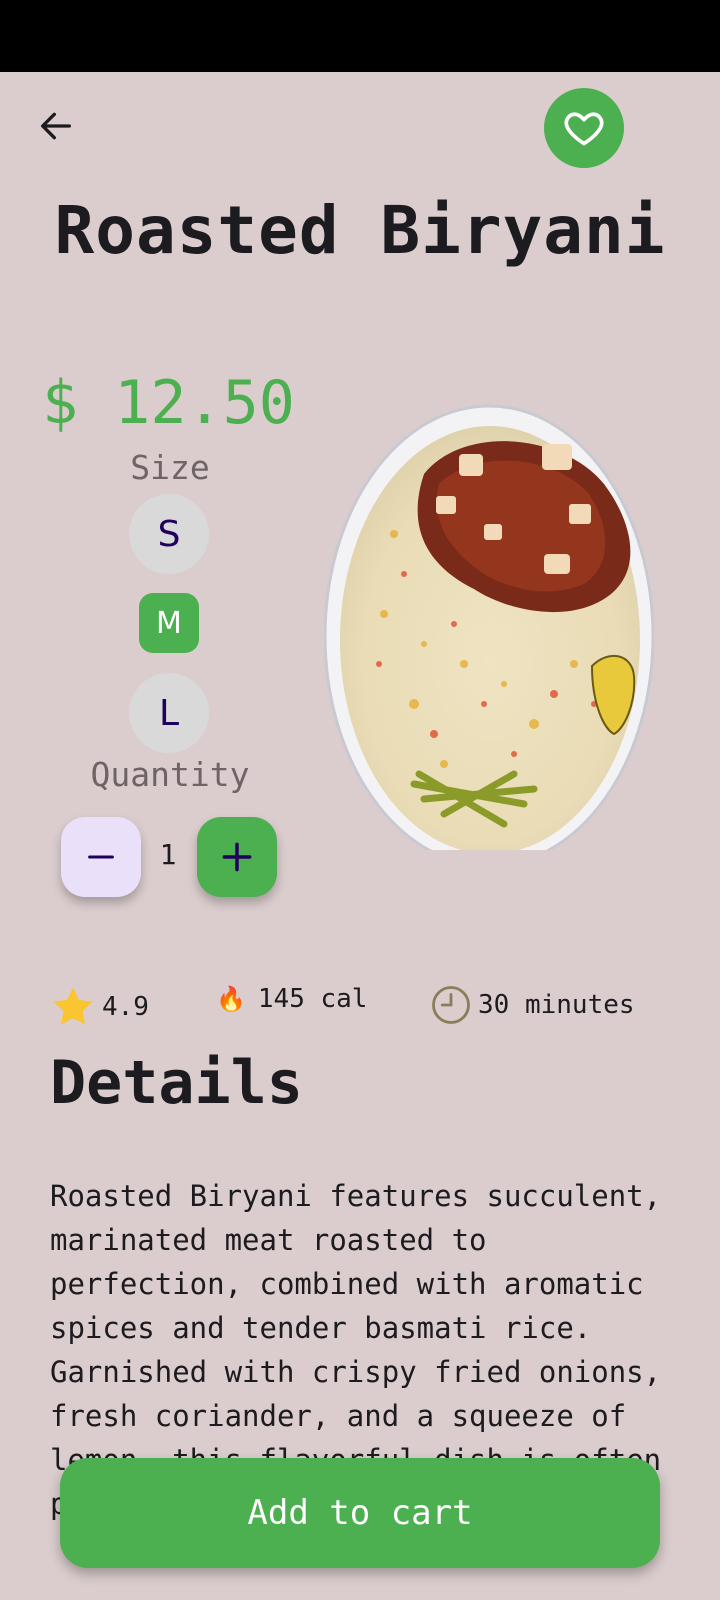  Describe the element at coordinates (360, 36) in the screenshot. I see `status-bar` at that location.